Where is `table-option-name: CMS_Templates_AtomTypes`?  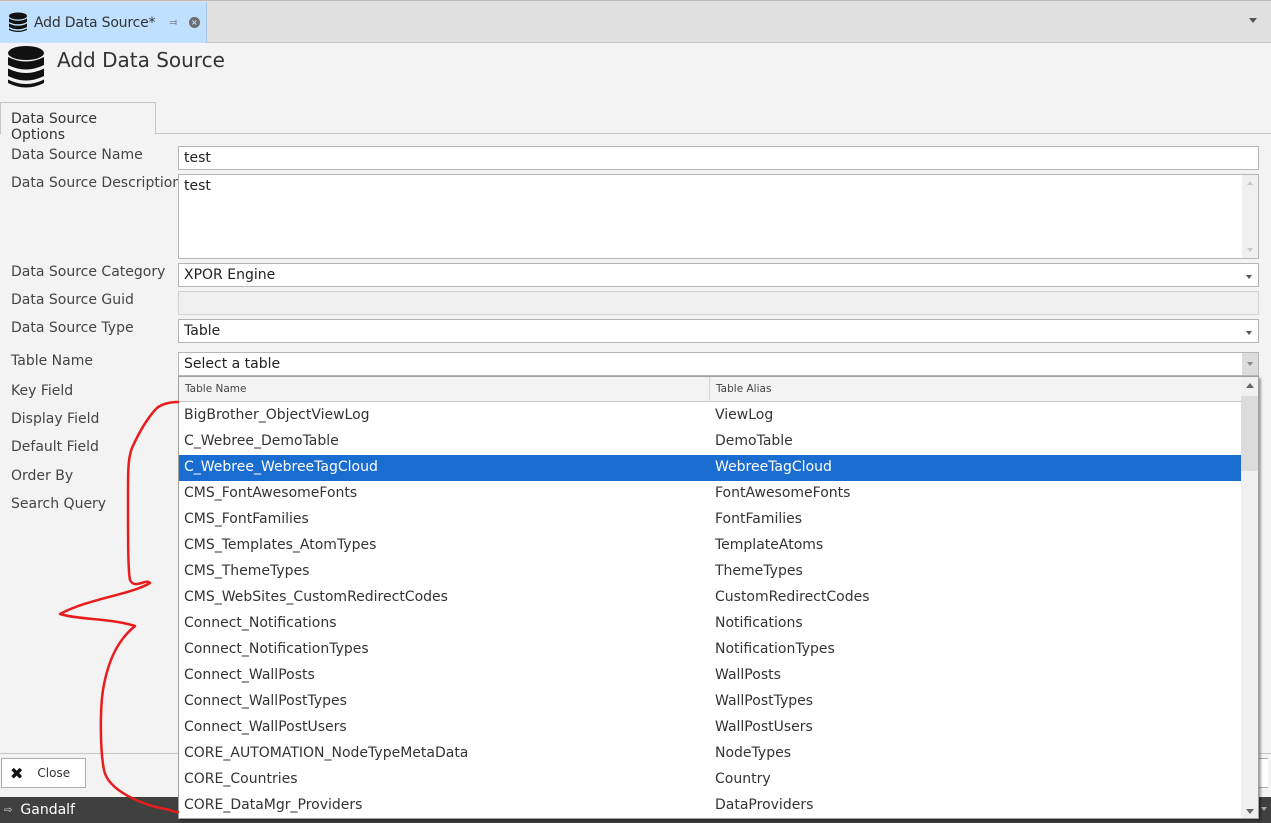 table-option-name: CMS_Templates_AtomTypes is located at coordinates (280, 545).